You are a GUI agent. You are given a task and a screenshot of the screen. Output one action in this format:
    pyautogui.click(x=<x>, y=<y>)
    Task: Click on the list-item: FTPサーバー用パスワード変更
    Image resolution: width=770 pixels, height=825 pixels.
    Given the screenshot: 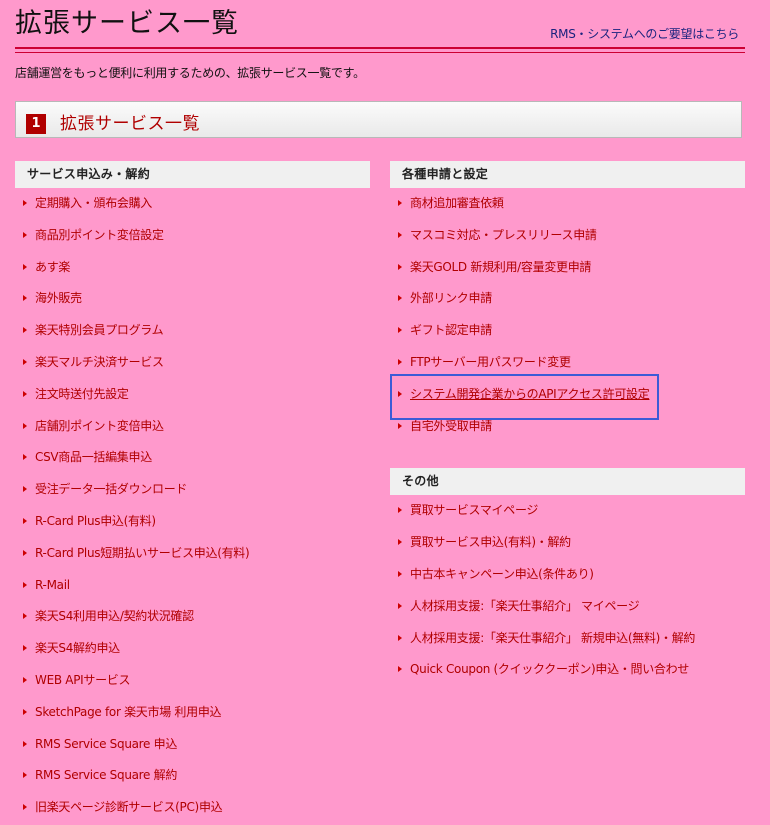 What is the action you would take?
    pyautogui.click(x=567, y=363)
    